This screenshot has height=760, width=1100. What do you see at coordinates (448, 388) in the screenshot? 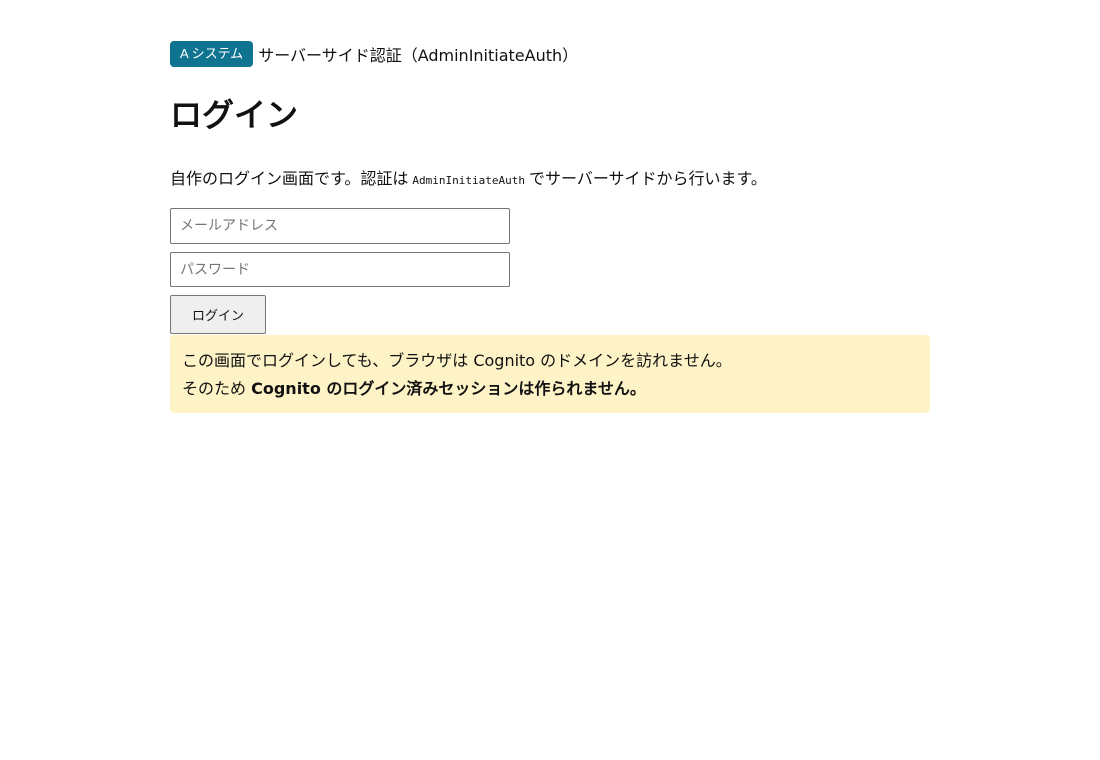
I see `notice-line-2-emphasis: Cognito のログイン済みセッションは作られません。` at bounding box center [448, 388].